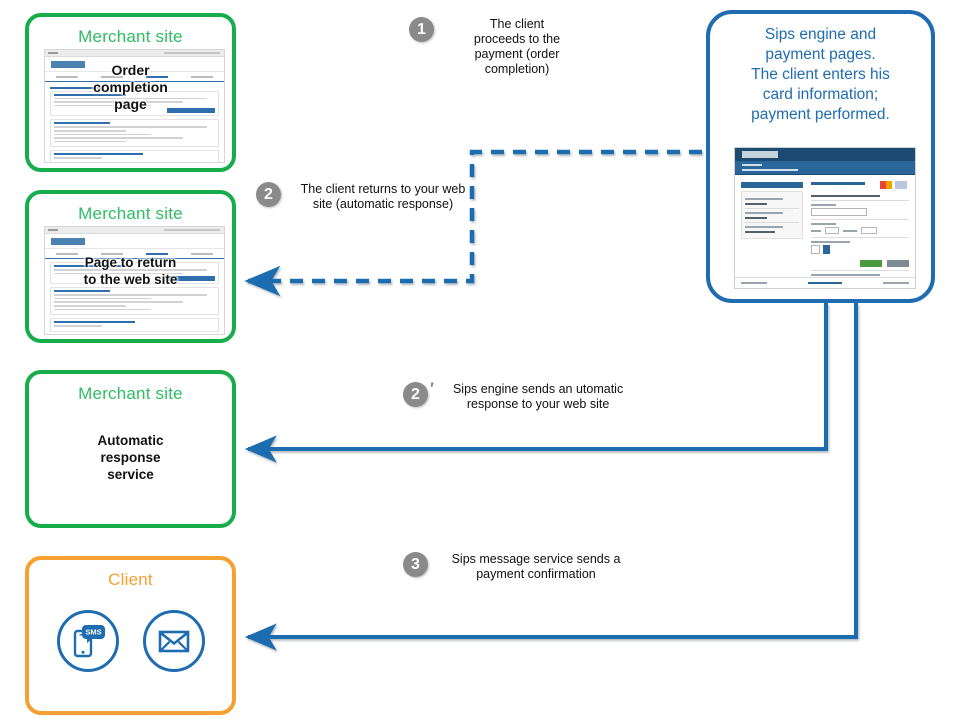 The height and width of the screenshot is (720, 960). What do you see at coordinates (134, 106) in the screenshot?
I see `merchant-order-page-screenshot` at bounding box center [134, 106].